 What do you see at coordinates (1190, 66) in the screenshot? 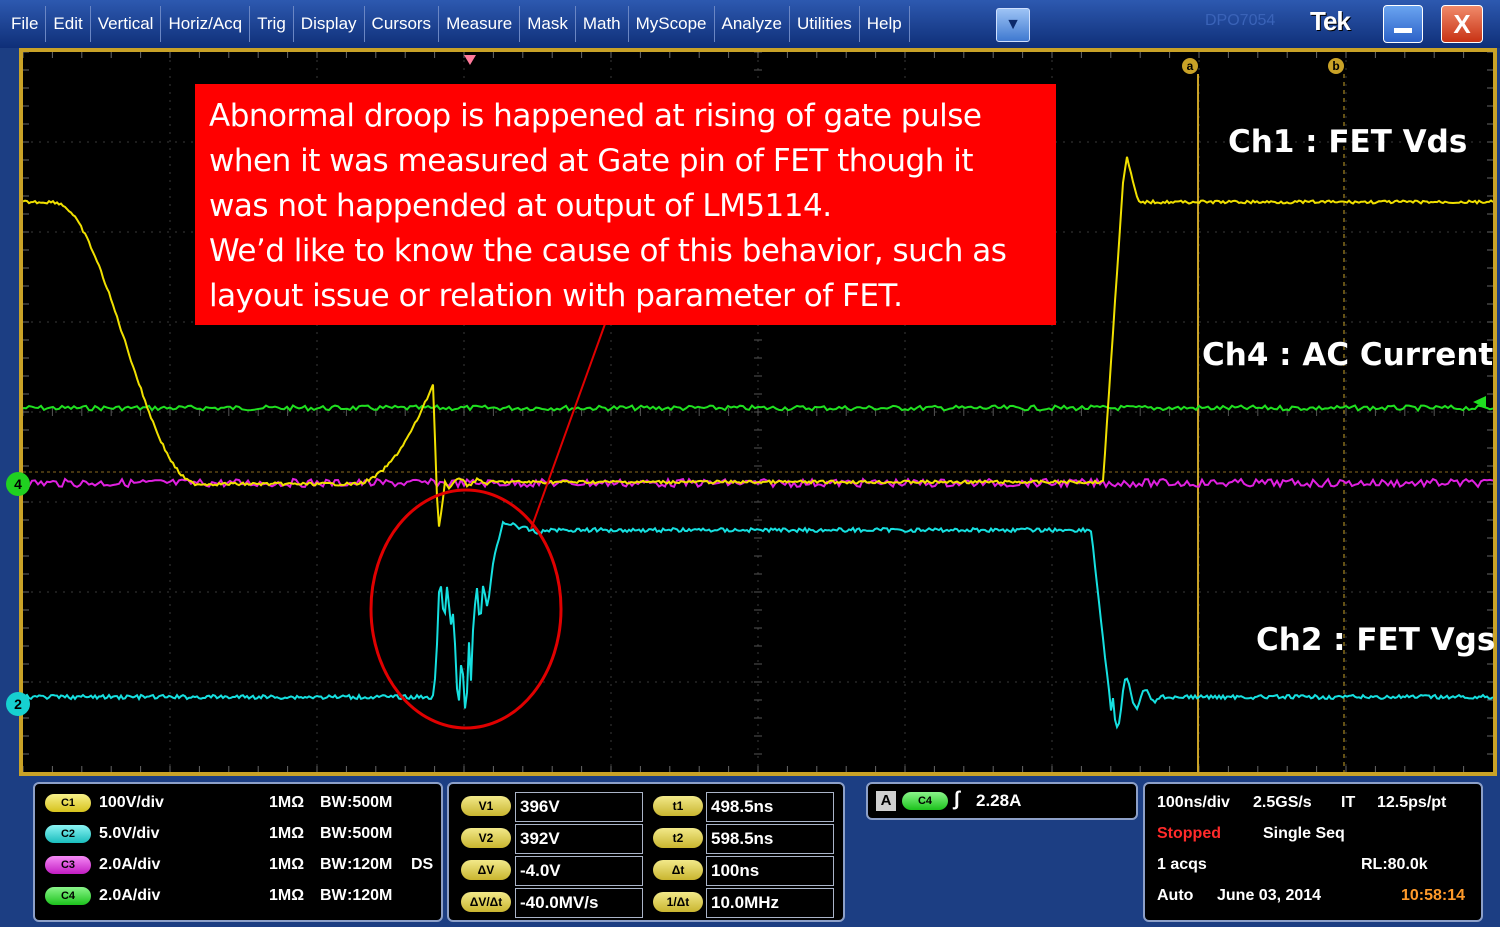
I see `cursor-a-marker: a` at bounding box center [1190, 66].